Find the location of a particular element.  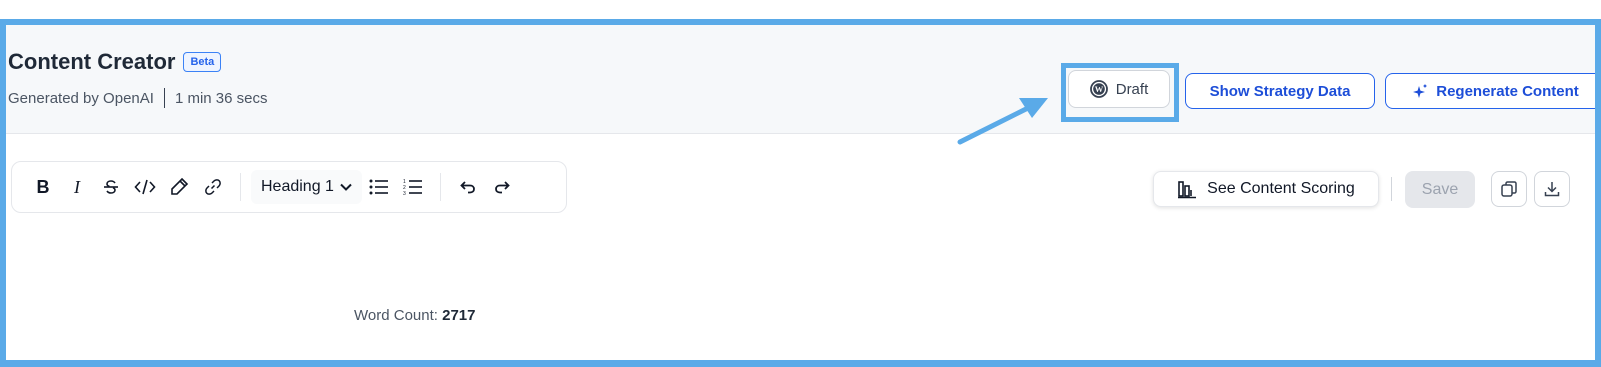

generated-by-text: Generated by OpenAI is located at coordinates (81, 98).